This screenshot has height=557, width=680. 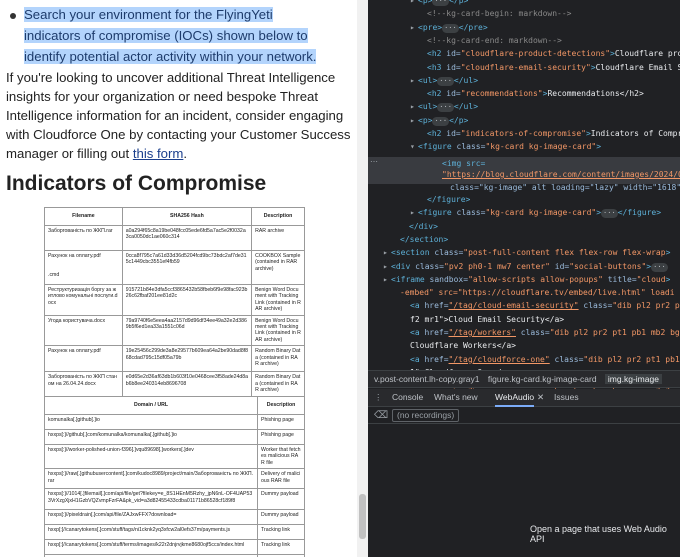 What do you see at coordinates (427, 379) in the screenshot?
I see `breadcrumb-item: v.post-content.lh-copy.gray1` at bounding box center [427, 379].